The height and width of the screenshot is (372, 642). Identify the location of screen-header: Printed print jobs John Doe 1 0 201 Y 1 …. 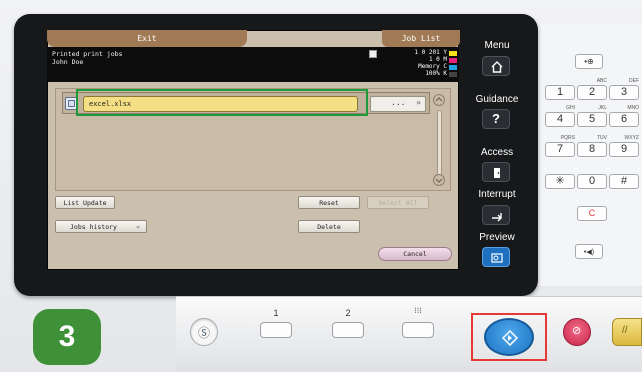
(253, 64).